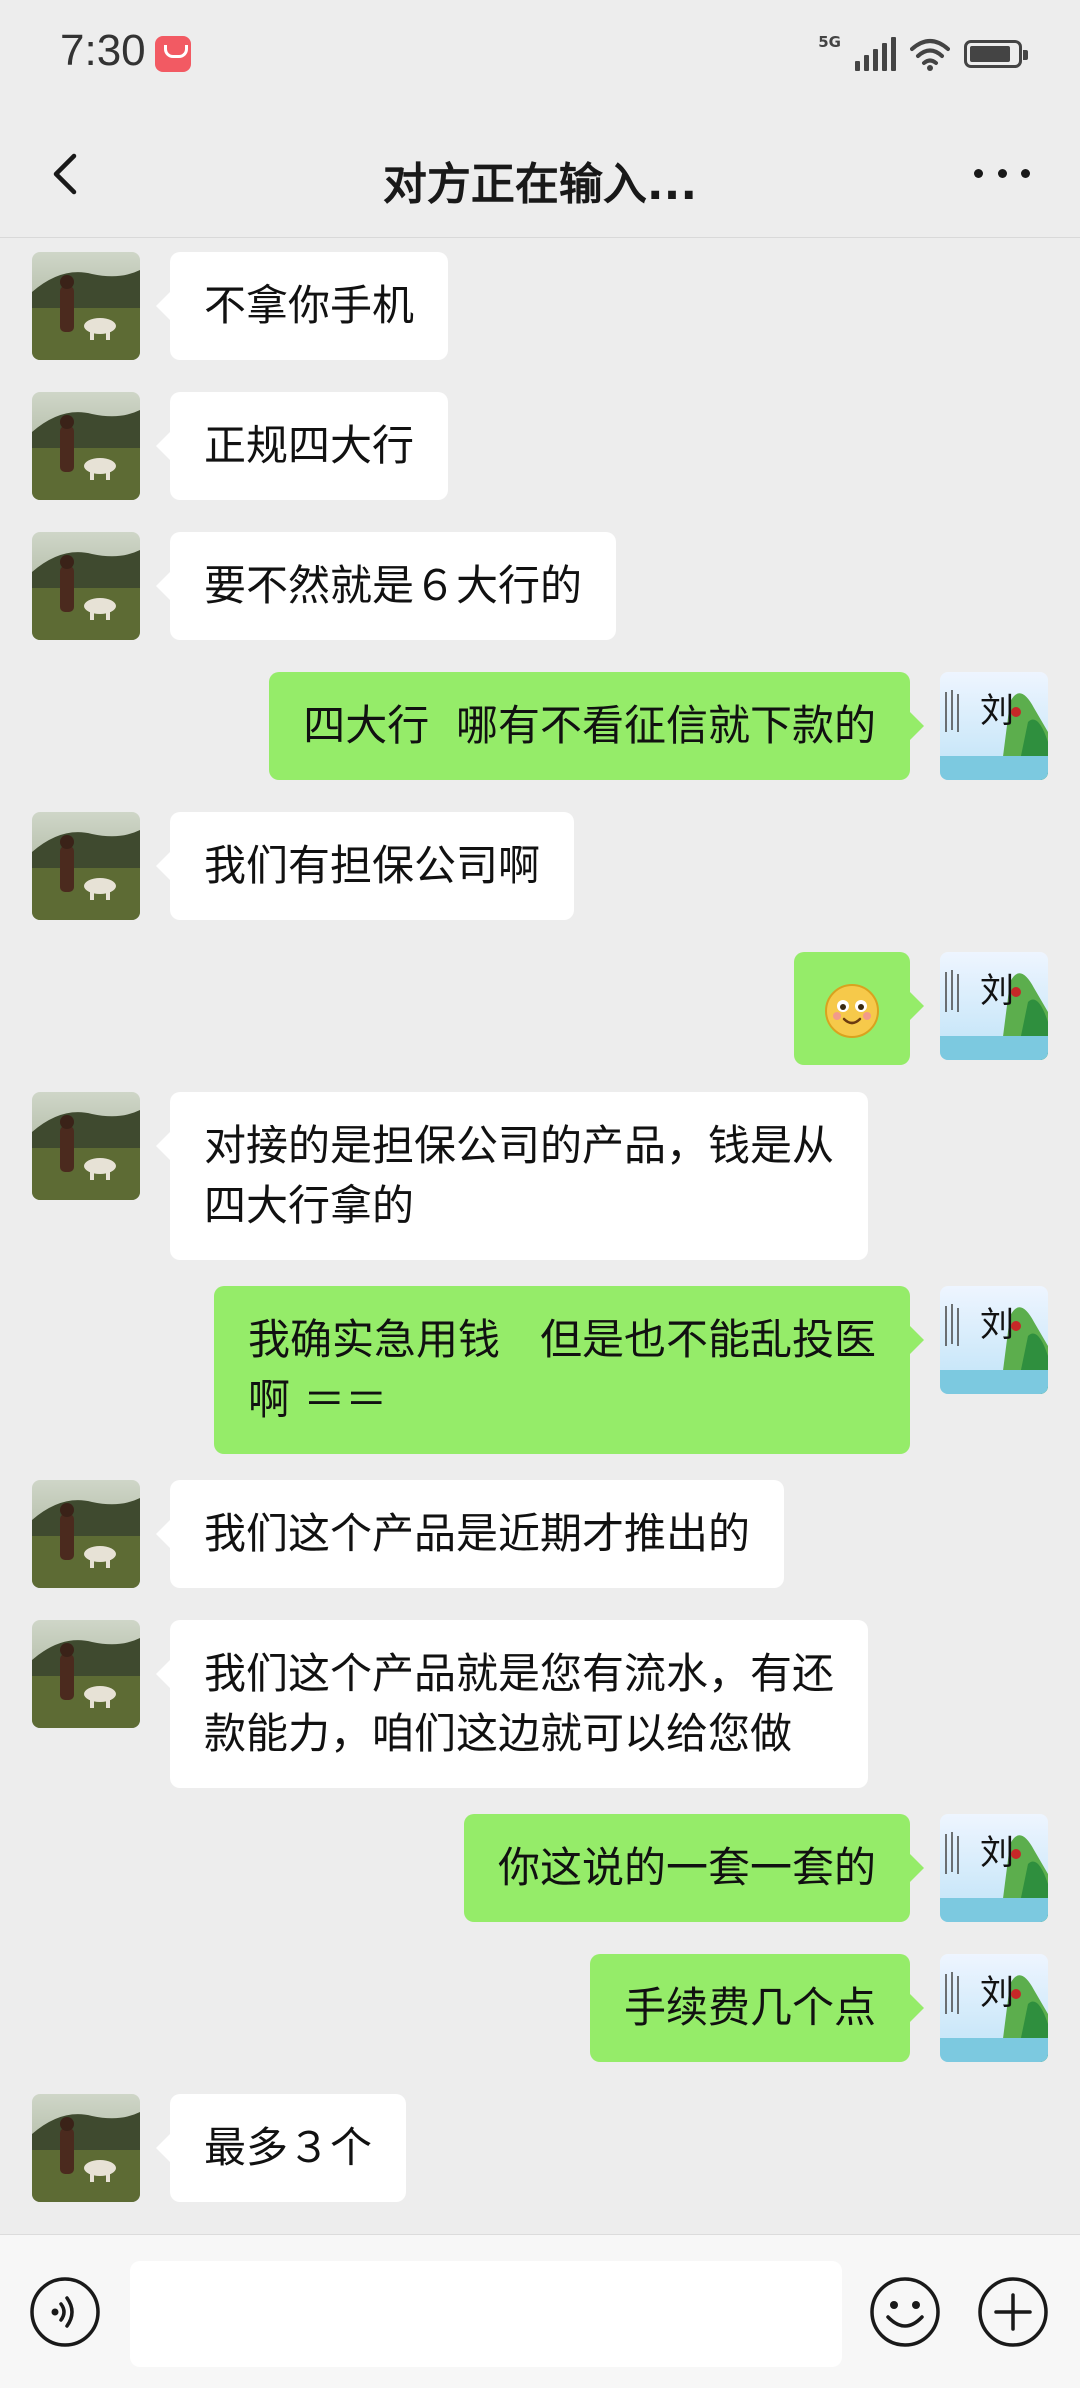 This screenshot has width=1080, height=2388. I want to click on message-row: 刘 四大行 哪有不看征信就下款的, so click(540, 726).